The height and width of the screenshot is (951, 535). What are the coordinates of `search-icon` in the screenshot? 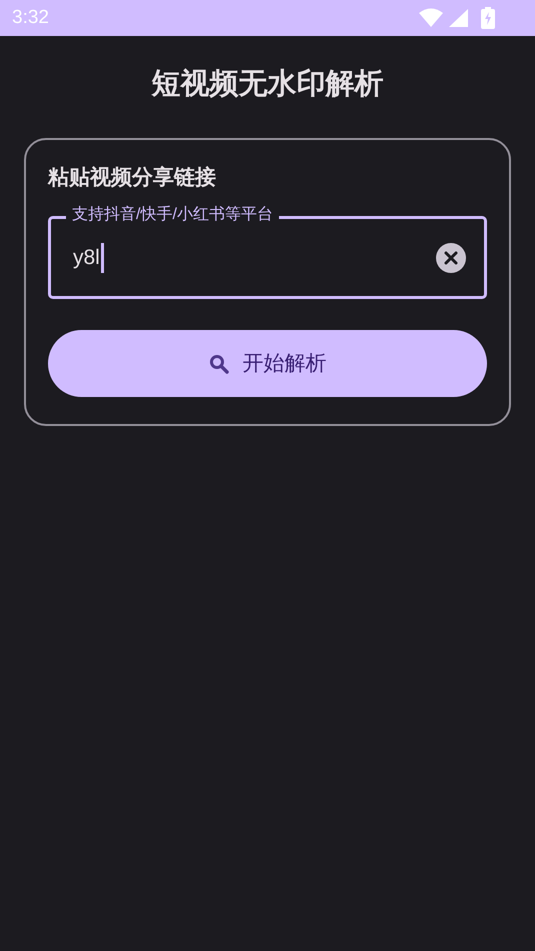 It's located at (218, 364).